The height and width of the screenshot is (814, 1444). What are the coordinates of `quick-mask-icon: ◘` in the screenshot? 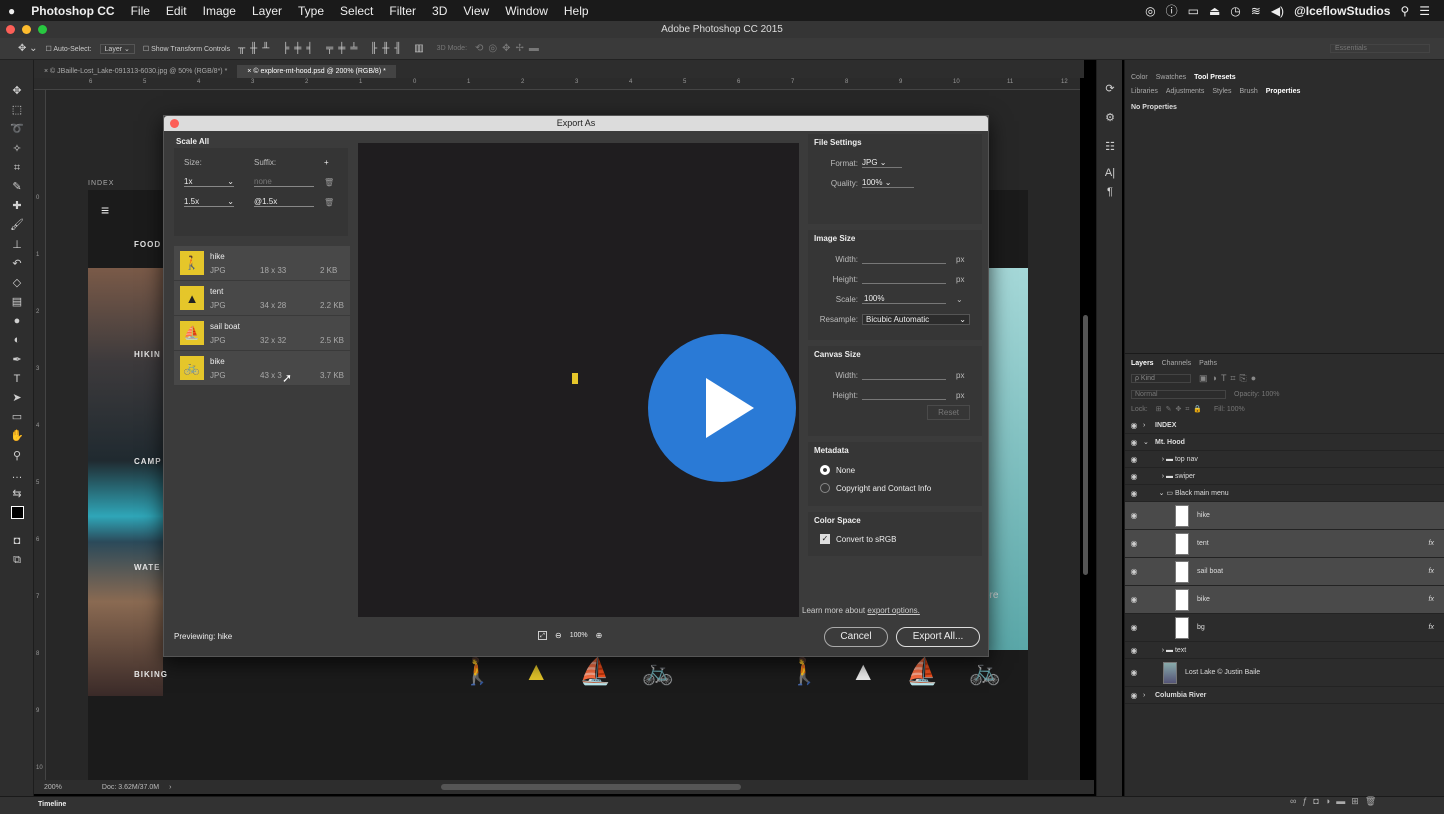 It's located at (17, 541).